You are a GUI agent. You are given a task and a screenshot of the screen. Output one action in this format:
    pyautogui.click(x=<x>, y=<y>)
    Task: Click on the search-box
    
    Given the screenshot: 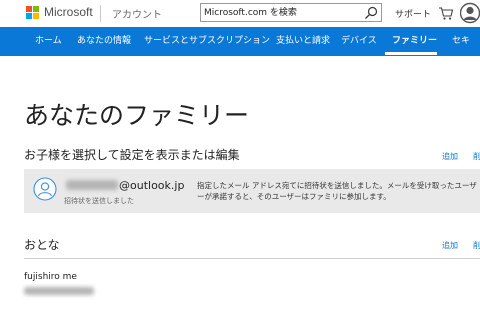 What is the action you would take?
    pyautogui.click(x=291, y=12)
    